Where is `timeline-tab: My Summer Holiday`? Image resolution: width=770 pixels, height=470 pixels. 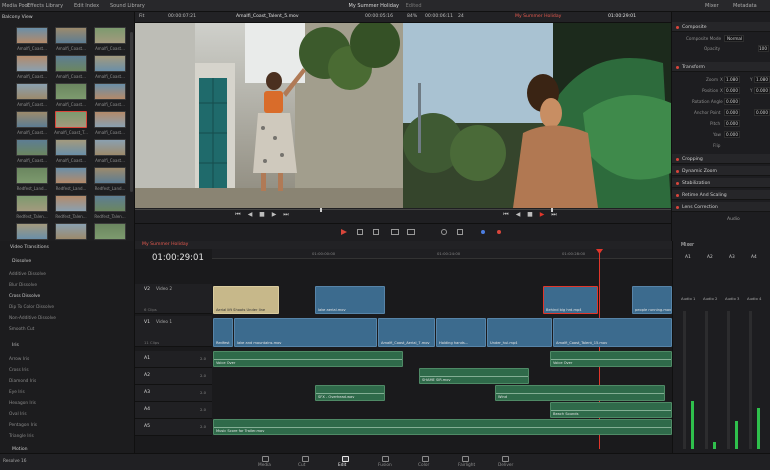
timeline-tab: My Summer Holiday is located at coordinates (165, 244).